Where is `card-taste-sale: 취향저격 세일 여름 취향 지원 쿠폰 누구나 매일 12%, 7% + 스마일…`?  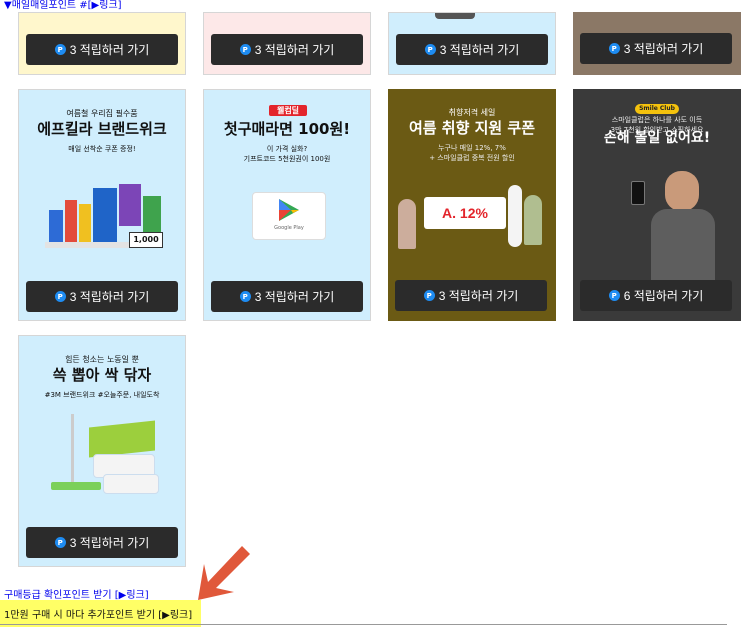
card-taste-sale: 취향저격 세일 여름 취향 지원 쿠폰 누구나 매일 12%, 7% + 스마일… is located at coordinates (472, 205).